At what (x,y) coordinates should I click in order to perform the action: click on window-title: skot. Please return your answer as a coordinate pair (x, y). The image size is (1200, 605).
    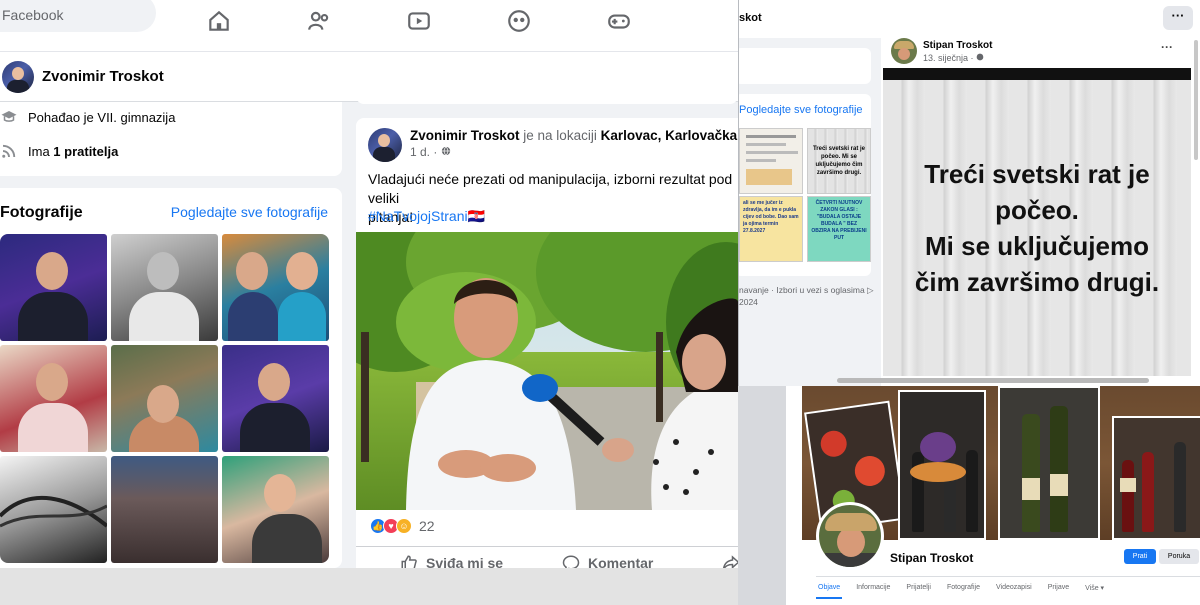
    Looking at the image, I should click on (750, 18).